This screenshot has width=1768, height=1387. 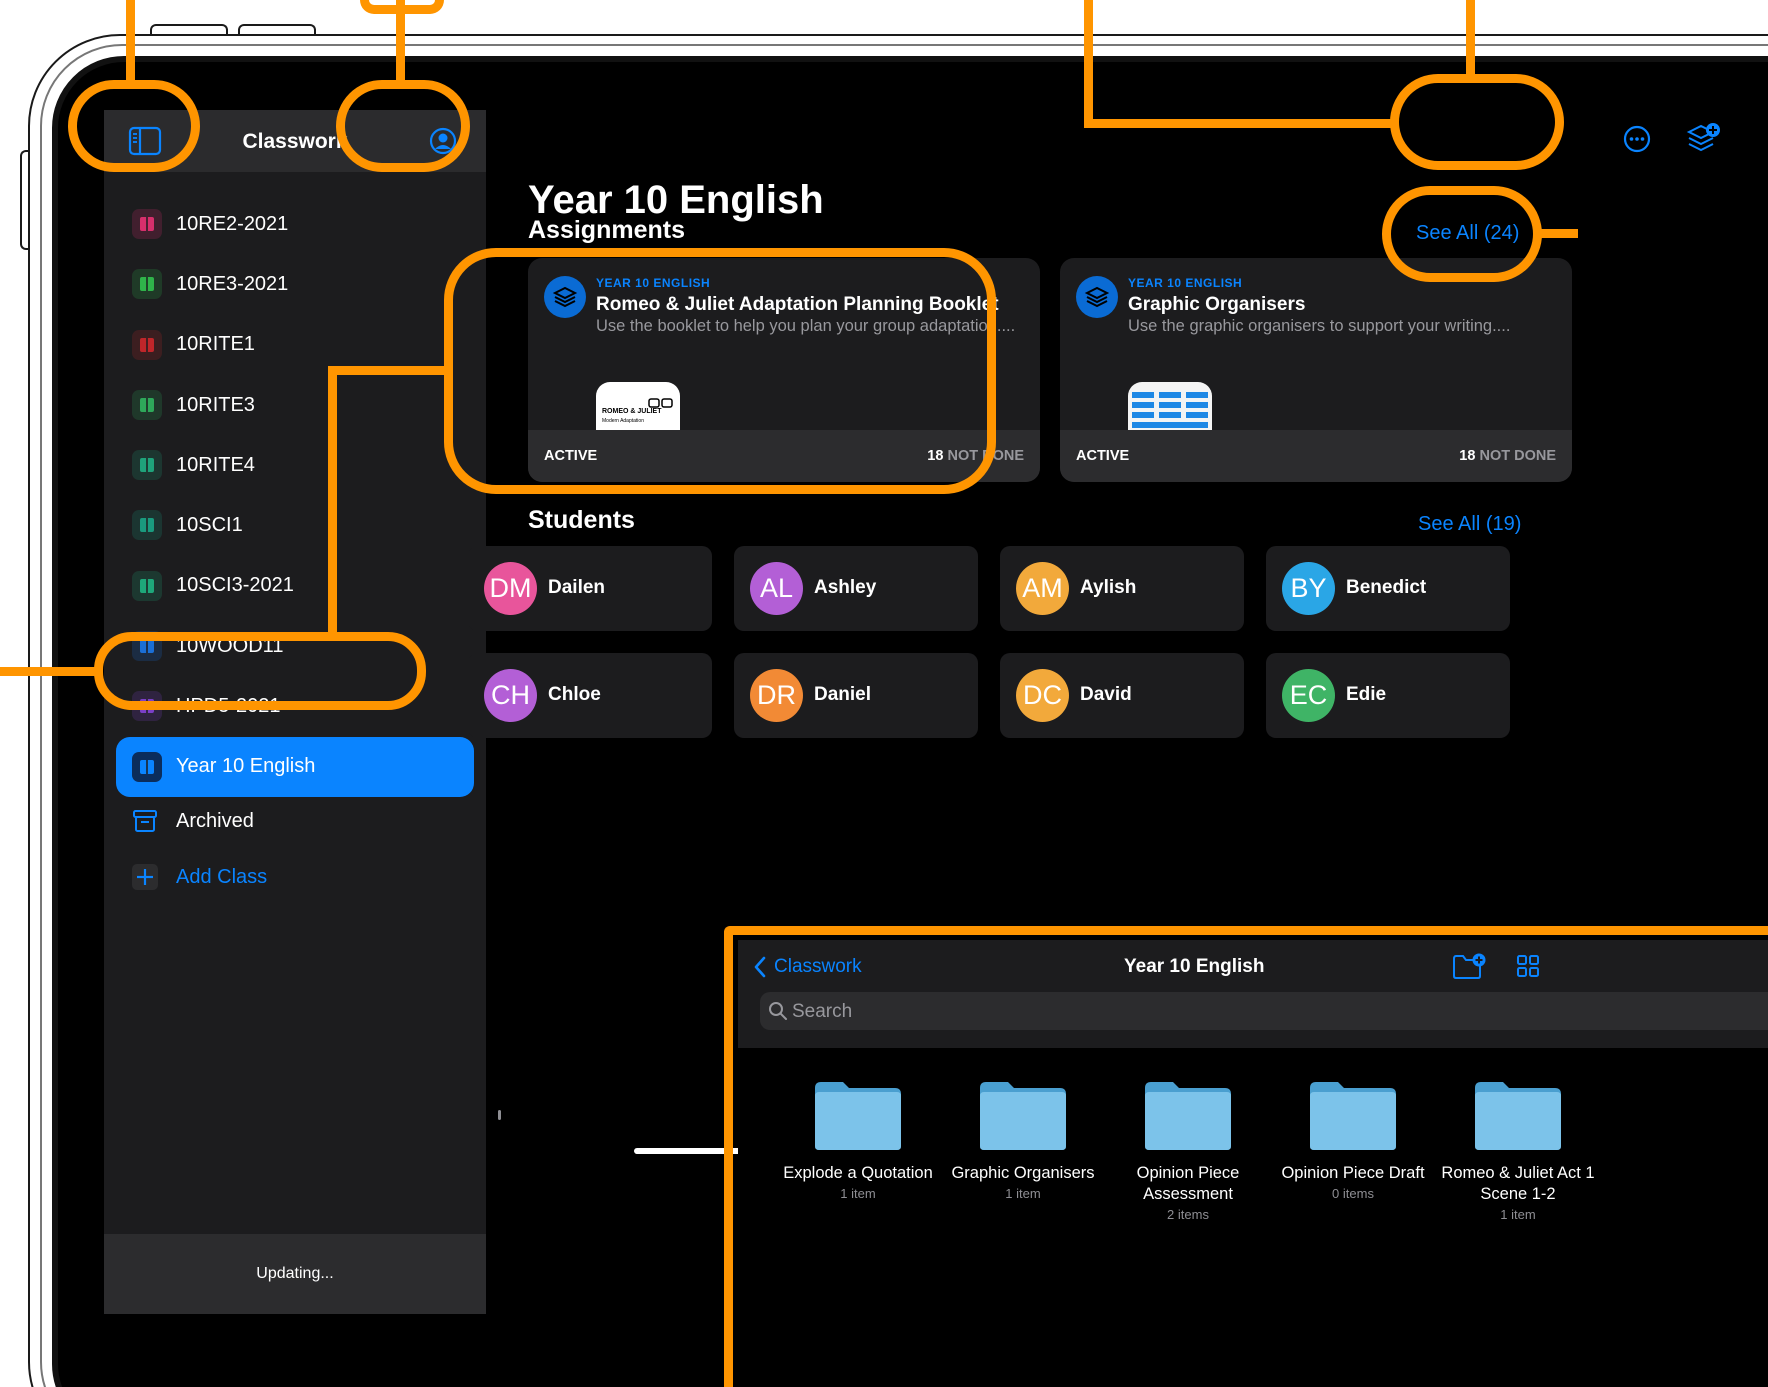 What do you see at coordinates (606, 230) in the screenshot?
I see `assignments-heading: Assignments` at bounding box center [606, 230].